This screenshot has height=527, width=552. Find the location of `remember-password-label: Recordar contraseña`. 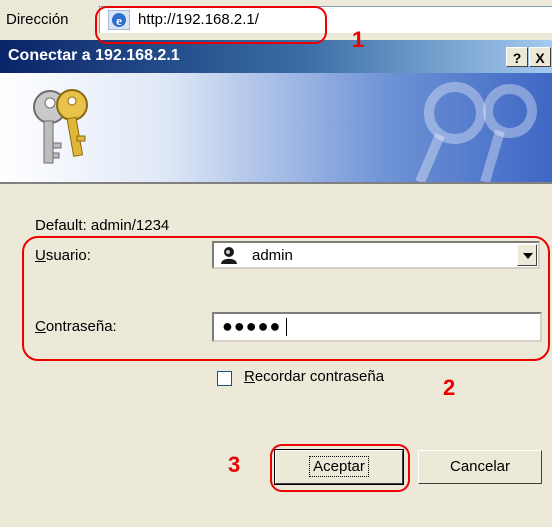

remember-password-label: Recordar contraseña is located at coordinates (314, 376).